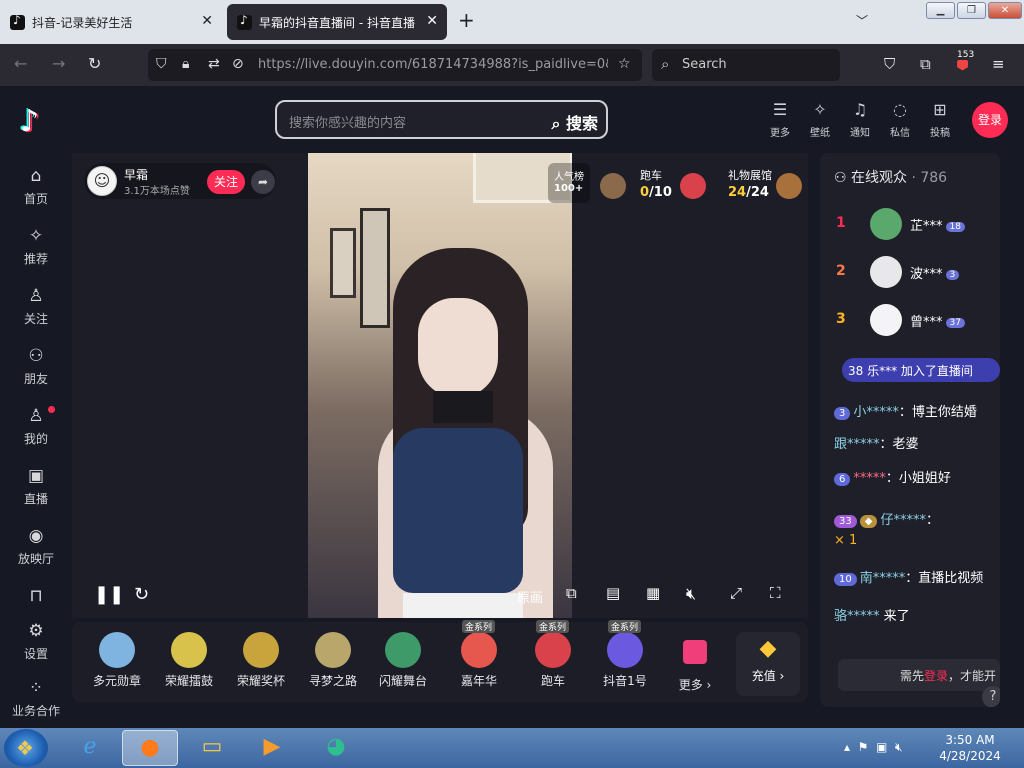 This screenshot has width=1024, height=768. What do you see at coordinates (263, 182) in the screenshot?
I see `share-arrow-icon: ➦` at bounding box center [263, 182].